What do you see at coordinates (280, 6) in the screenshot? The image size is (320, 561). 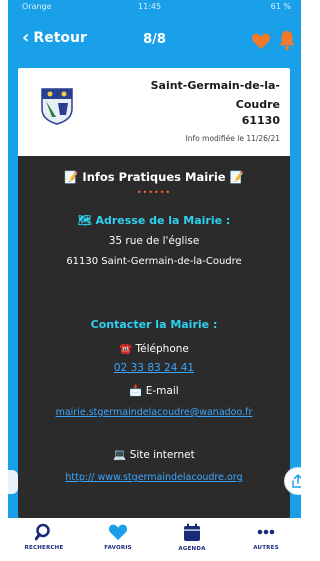 I see `battery: 61 %` at bounding box center [280, 6].